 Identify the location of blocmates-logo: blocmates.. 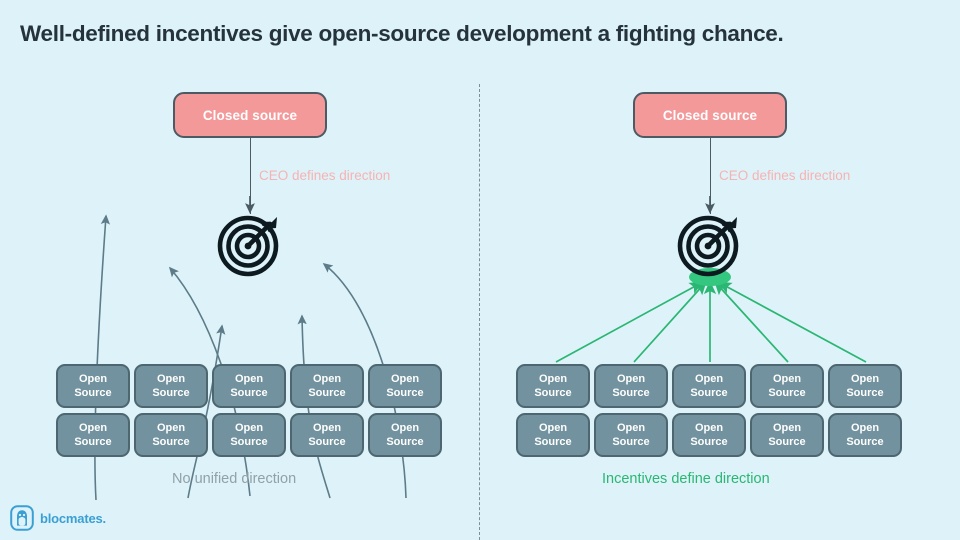
(58, 518).